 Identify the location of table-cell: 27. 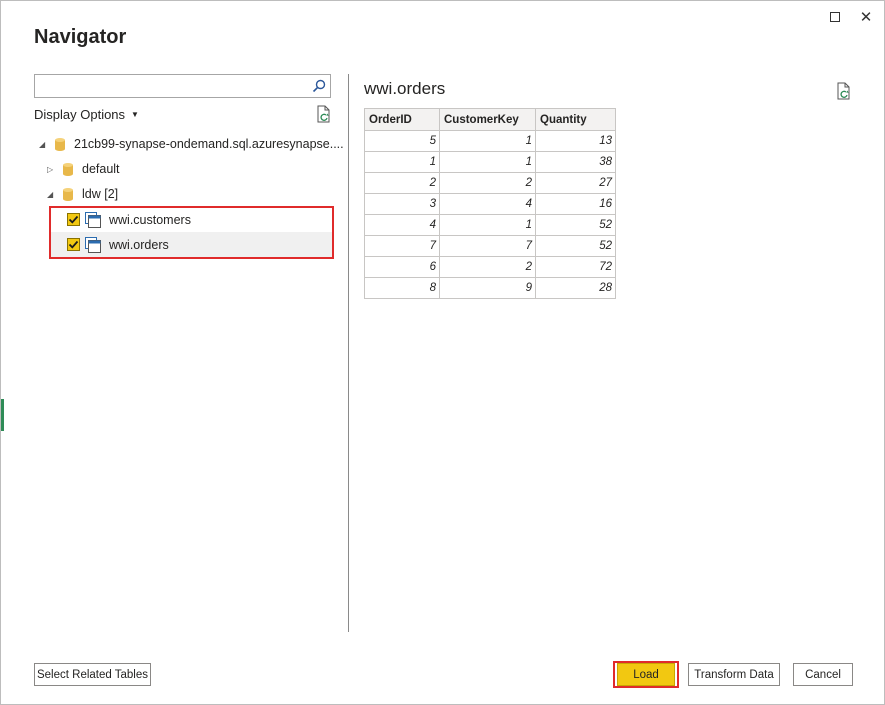
(575, 183).